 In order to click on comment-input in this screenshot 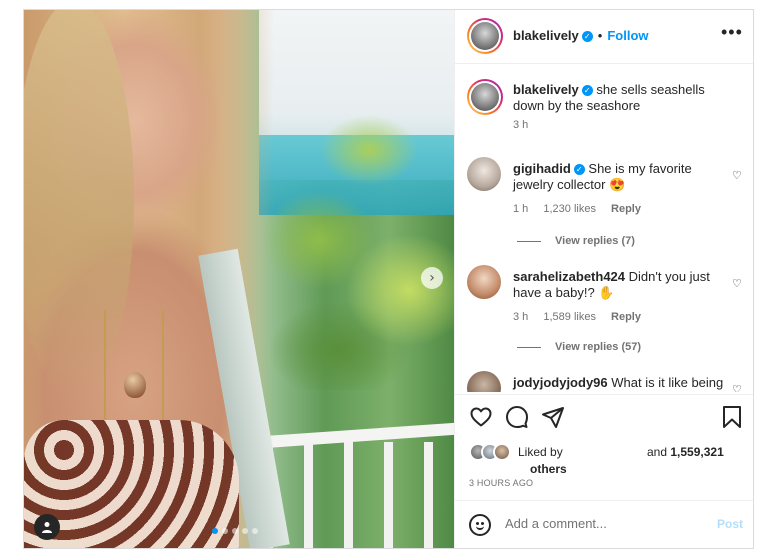, I will do `click(605, 523)`.